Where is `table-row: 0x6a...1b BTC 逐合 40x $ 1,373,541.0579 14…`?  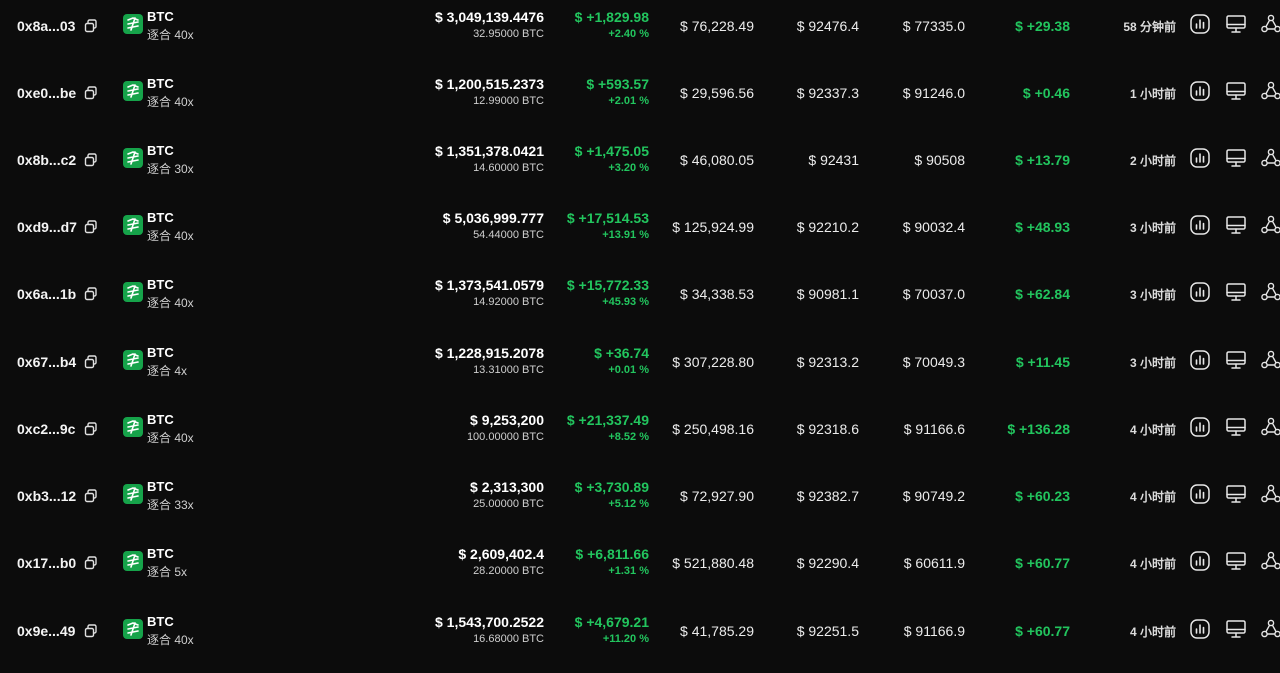 table-row: 0x6a...1b BTC 逐合 40x $ 1,373,541.0579 14… is located at coordinates (640, 301).